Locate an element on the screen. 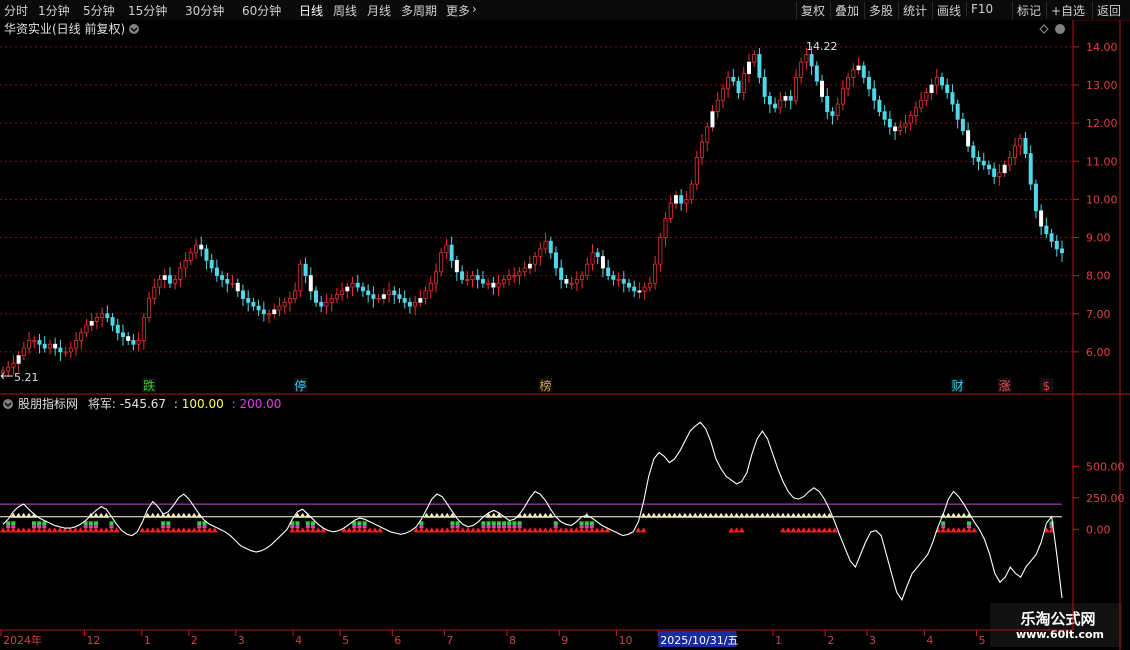 The image size is (1130, 650). toolbar-button-1: 叠加 is located at coordinates (844, 10).